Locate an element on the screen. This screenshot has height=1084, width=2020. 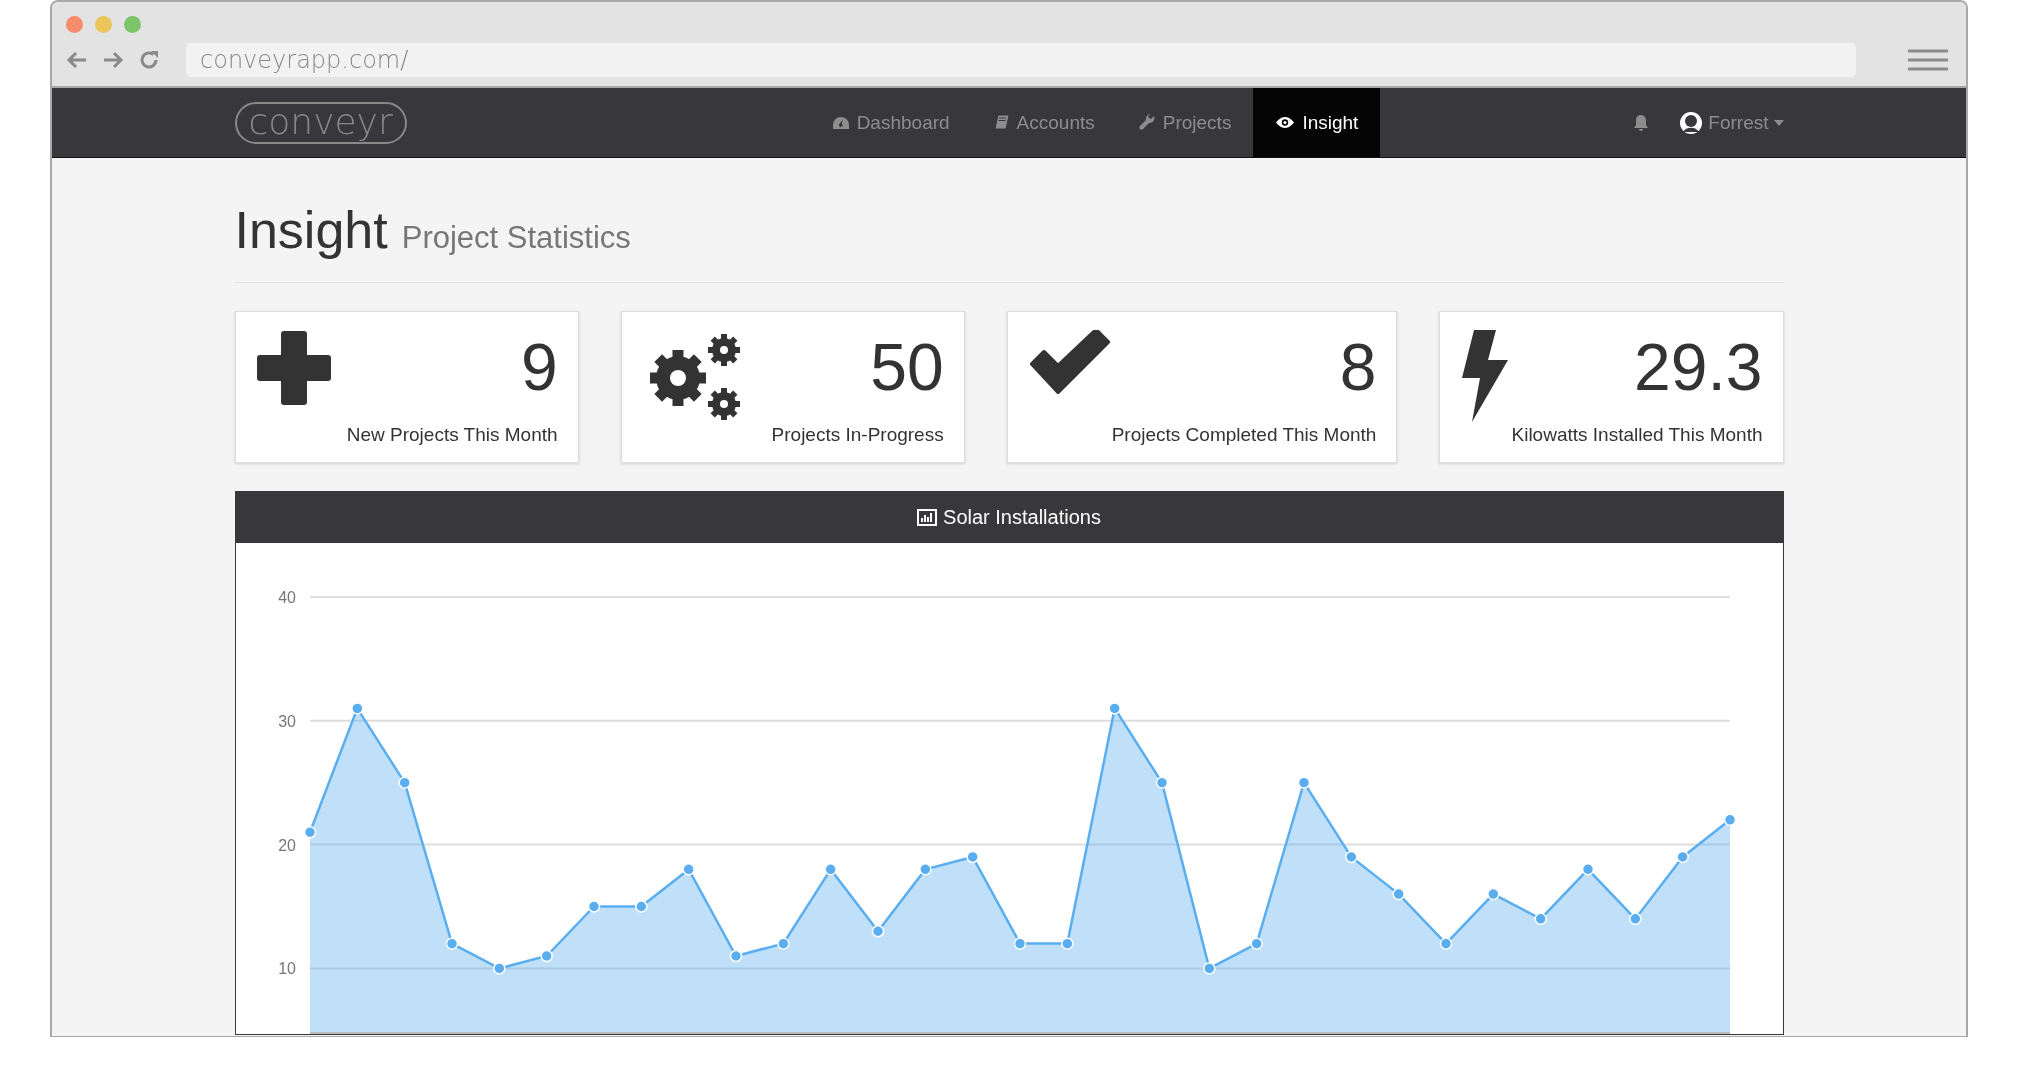
stat-label: Kilowatts Installed This Month is located at coordinates (1637, 435).